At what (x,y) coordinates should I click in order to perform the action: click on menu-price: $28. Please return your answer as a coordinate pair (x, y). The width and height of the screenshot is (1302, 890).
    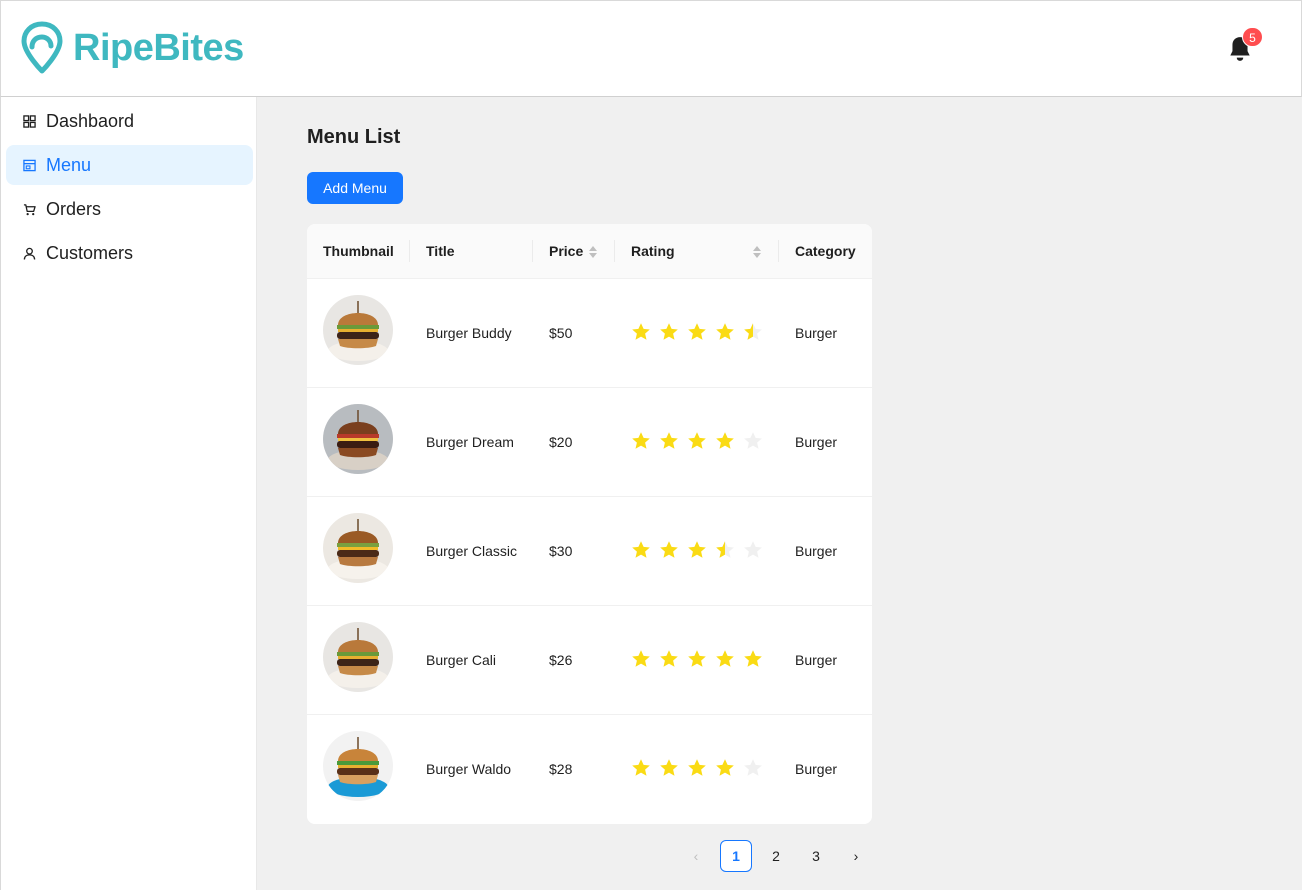
    Looking at the image, I should click on (561, 769).